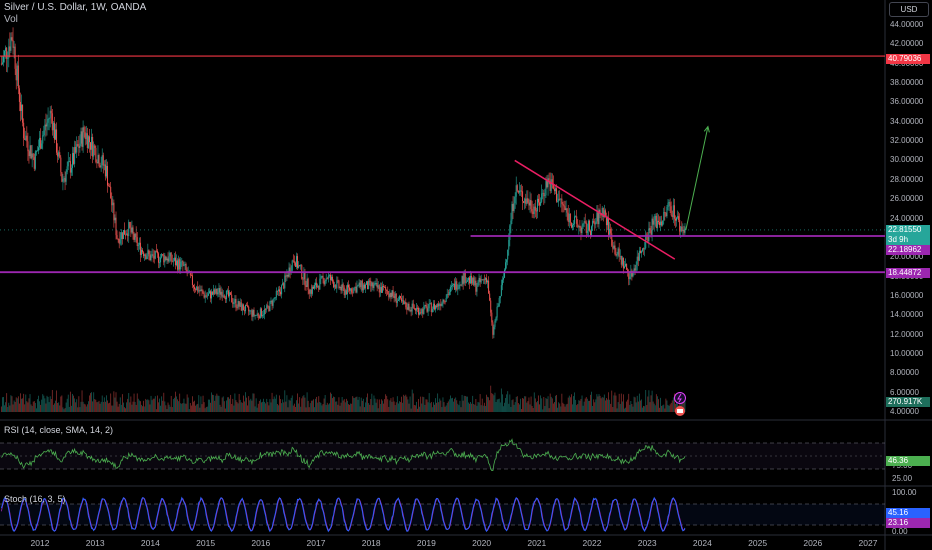 This screenshot has height=550, width=932. I want to click on currency-button: USD, so click(909, 9).